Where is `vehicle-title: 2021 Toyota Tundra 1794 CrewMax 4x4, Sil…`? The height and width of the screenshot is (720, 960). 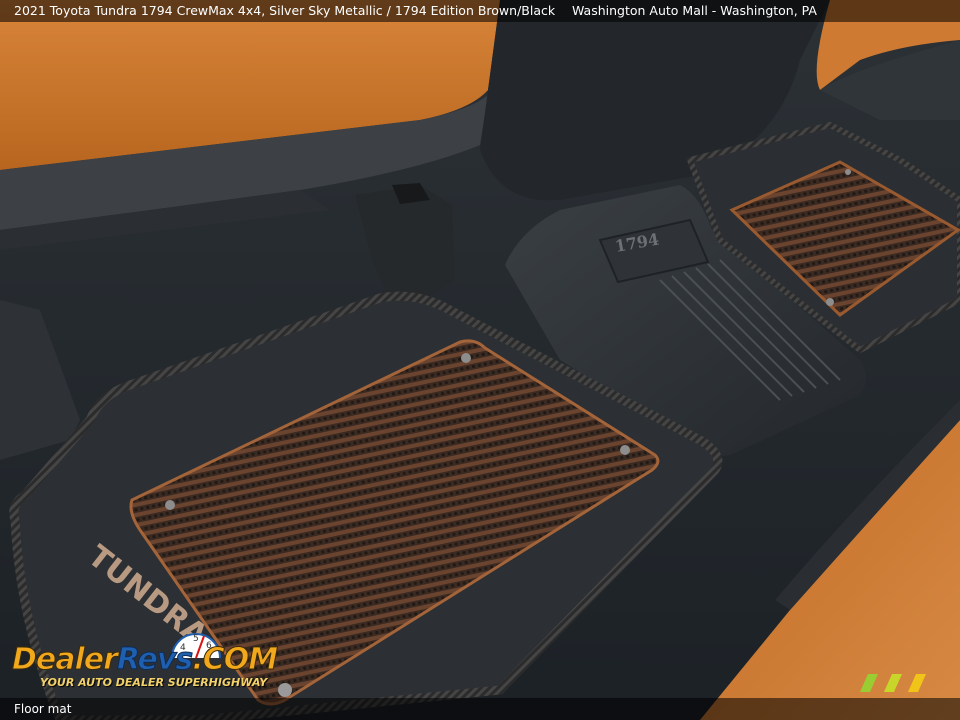
vehicle-title: 2021 Toyota Tundra 1794 CrewMax 4x4, Sil… is located at coordinates (285, 10).